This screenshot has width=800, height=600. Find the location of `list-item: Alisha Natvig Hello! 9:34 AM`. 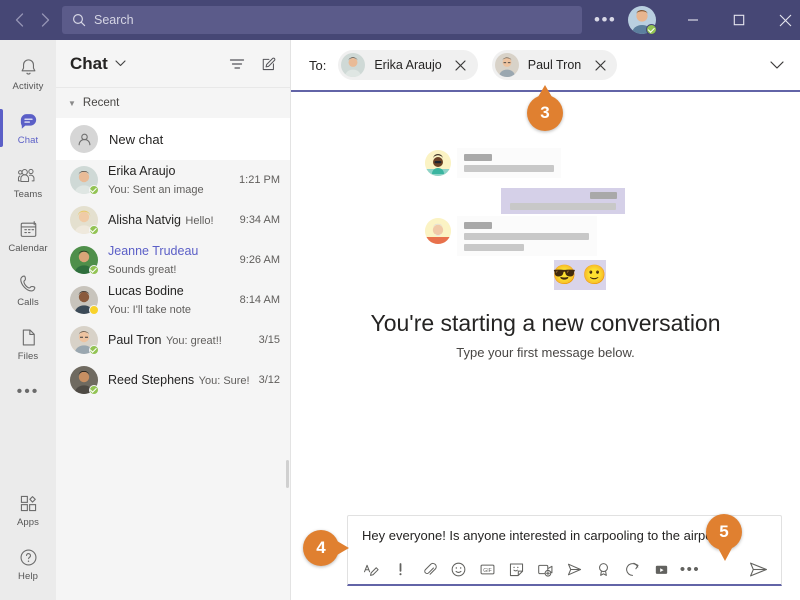

list-item: Alisha Natvig Hello! 9:34 AM is located at coordinates (173, 220).